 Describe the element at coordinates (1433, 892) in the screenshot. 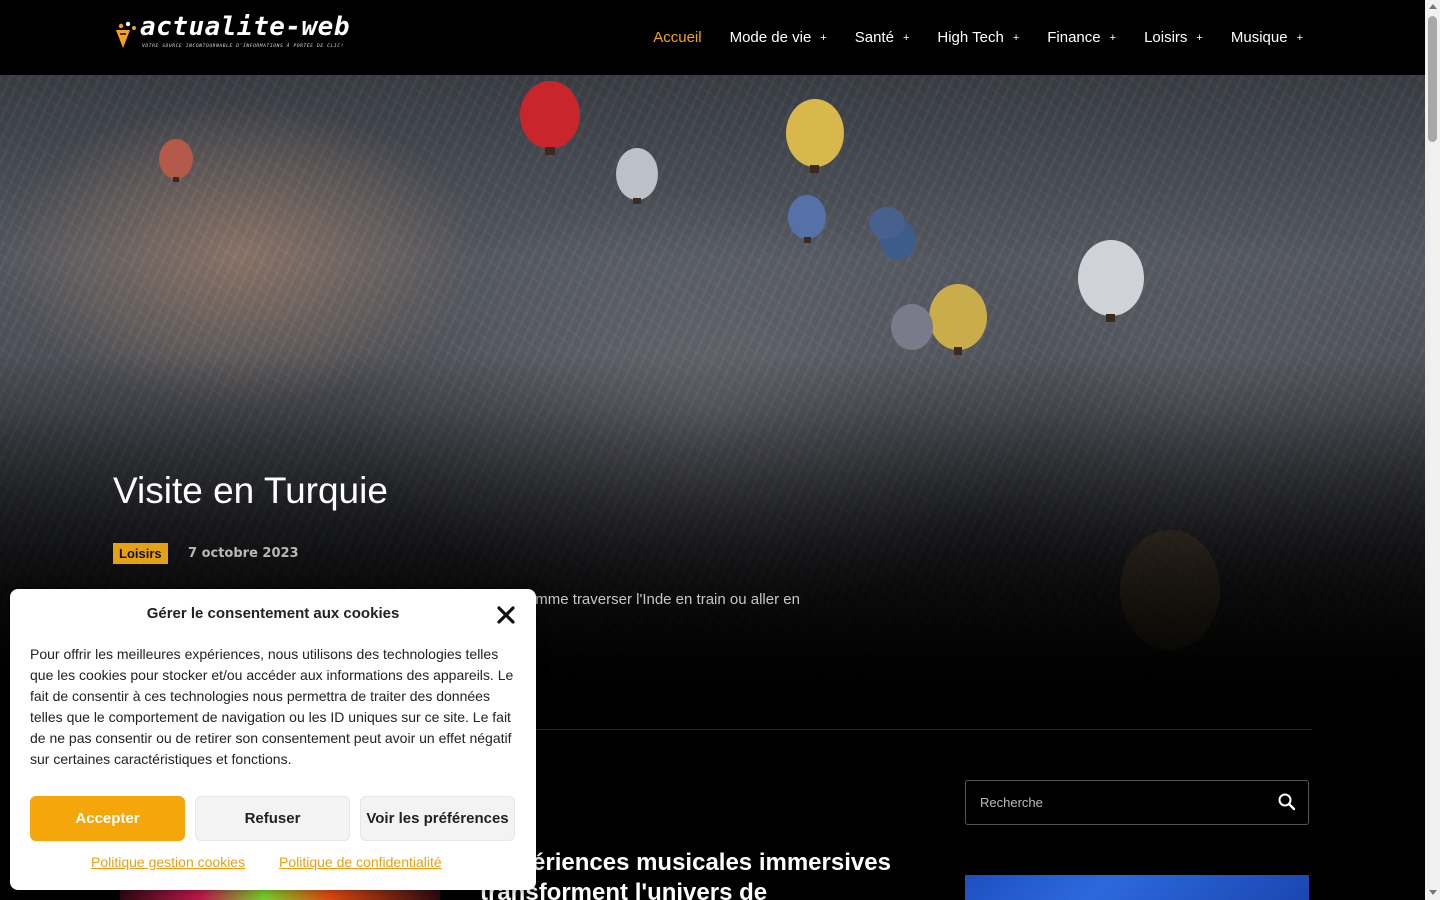

I see `scroll-down-arrow-icon` at that location.